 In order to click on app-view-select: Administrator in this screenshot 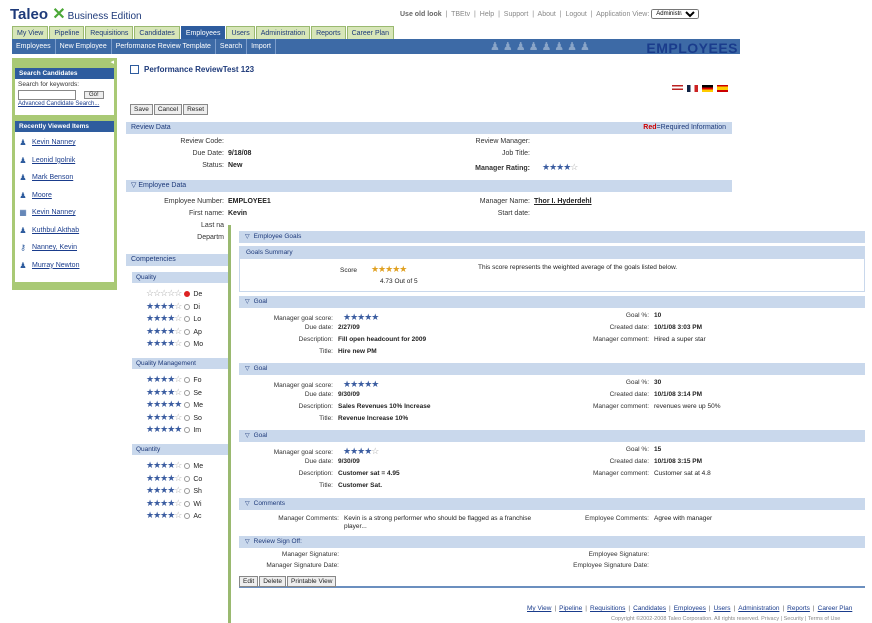, I will do `click(675, 14)`.